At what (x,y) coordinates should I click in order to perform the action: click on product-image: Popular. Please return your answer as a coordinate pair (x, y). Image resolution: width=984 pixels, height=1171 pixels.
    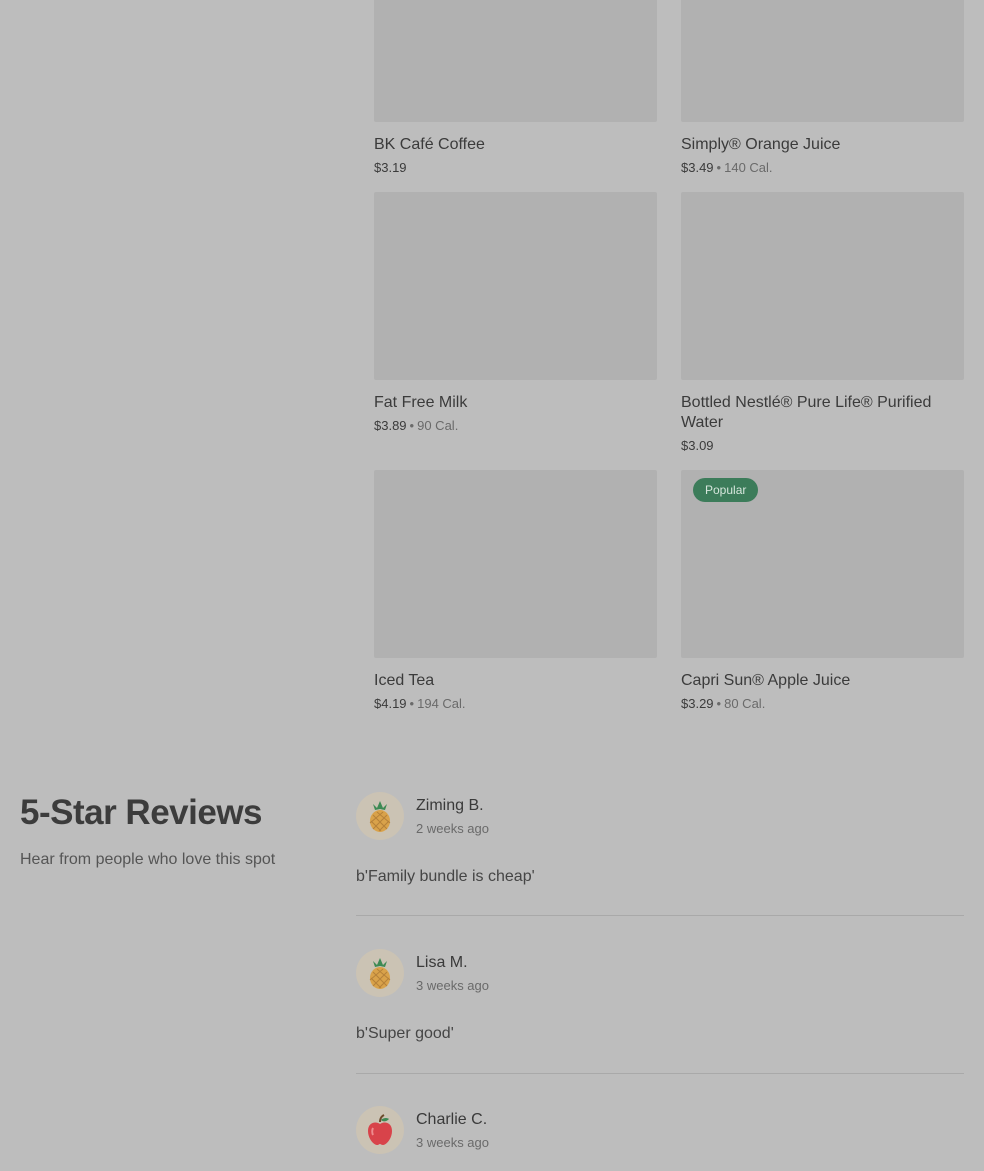
    Looking at the image, I should click on (822, 564).